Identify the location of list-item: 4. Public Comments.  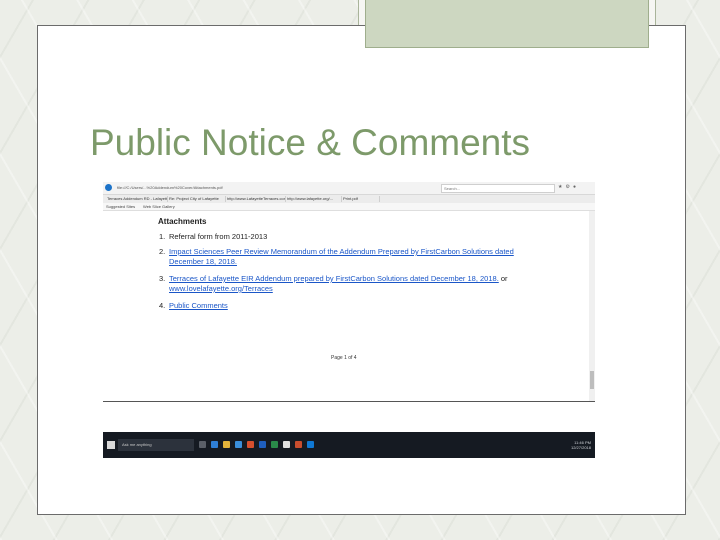
(193, 305).